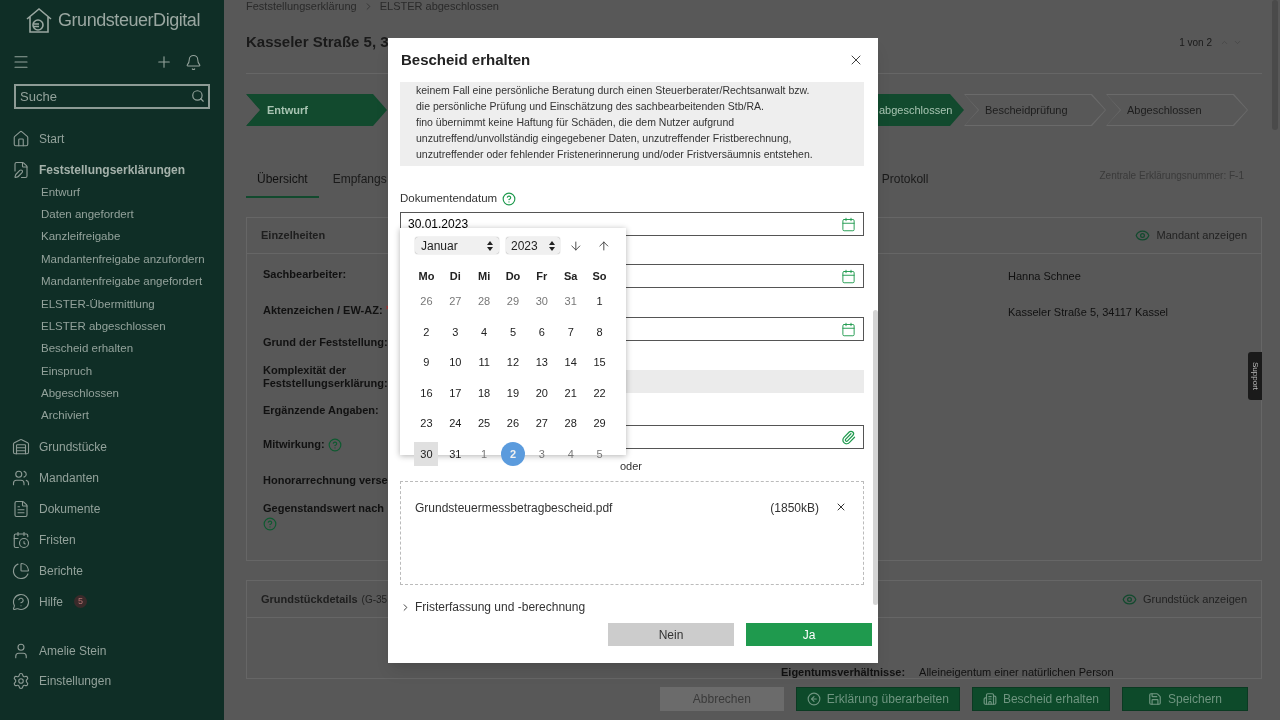  What do you see at coordinates (1177, 110) in the screenshot?
I see `progress-step: Abgeschlossen` at bounding box center [1177, 110].